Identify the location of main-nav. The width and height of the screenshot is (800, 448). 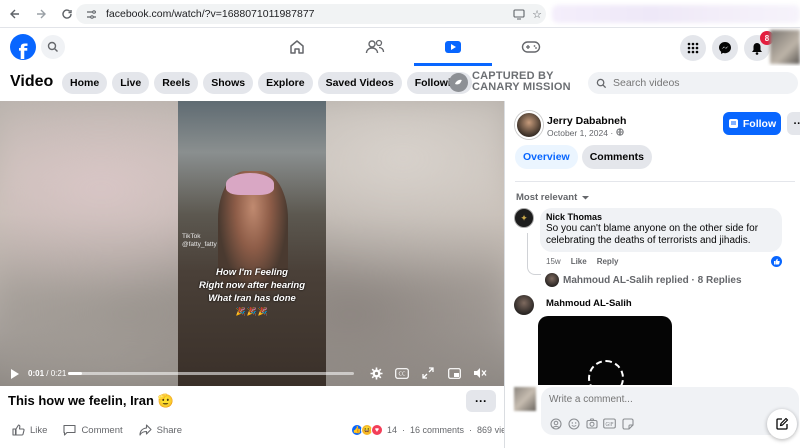
(414, 47).